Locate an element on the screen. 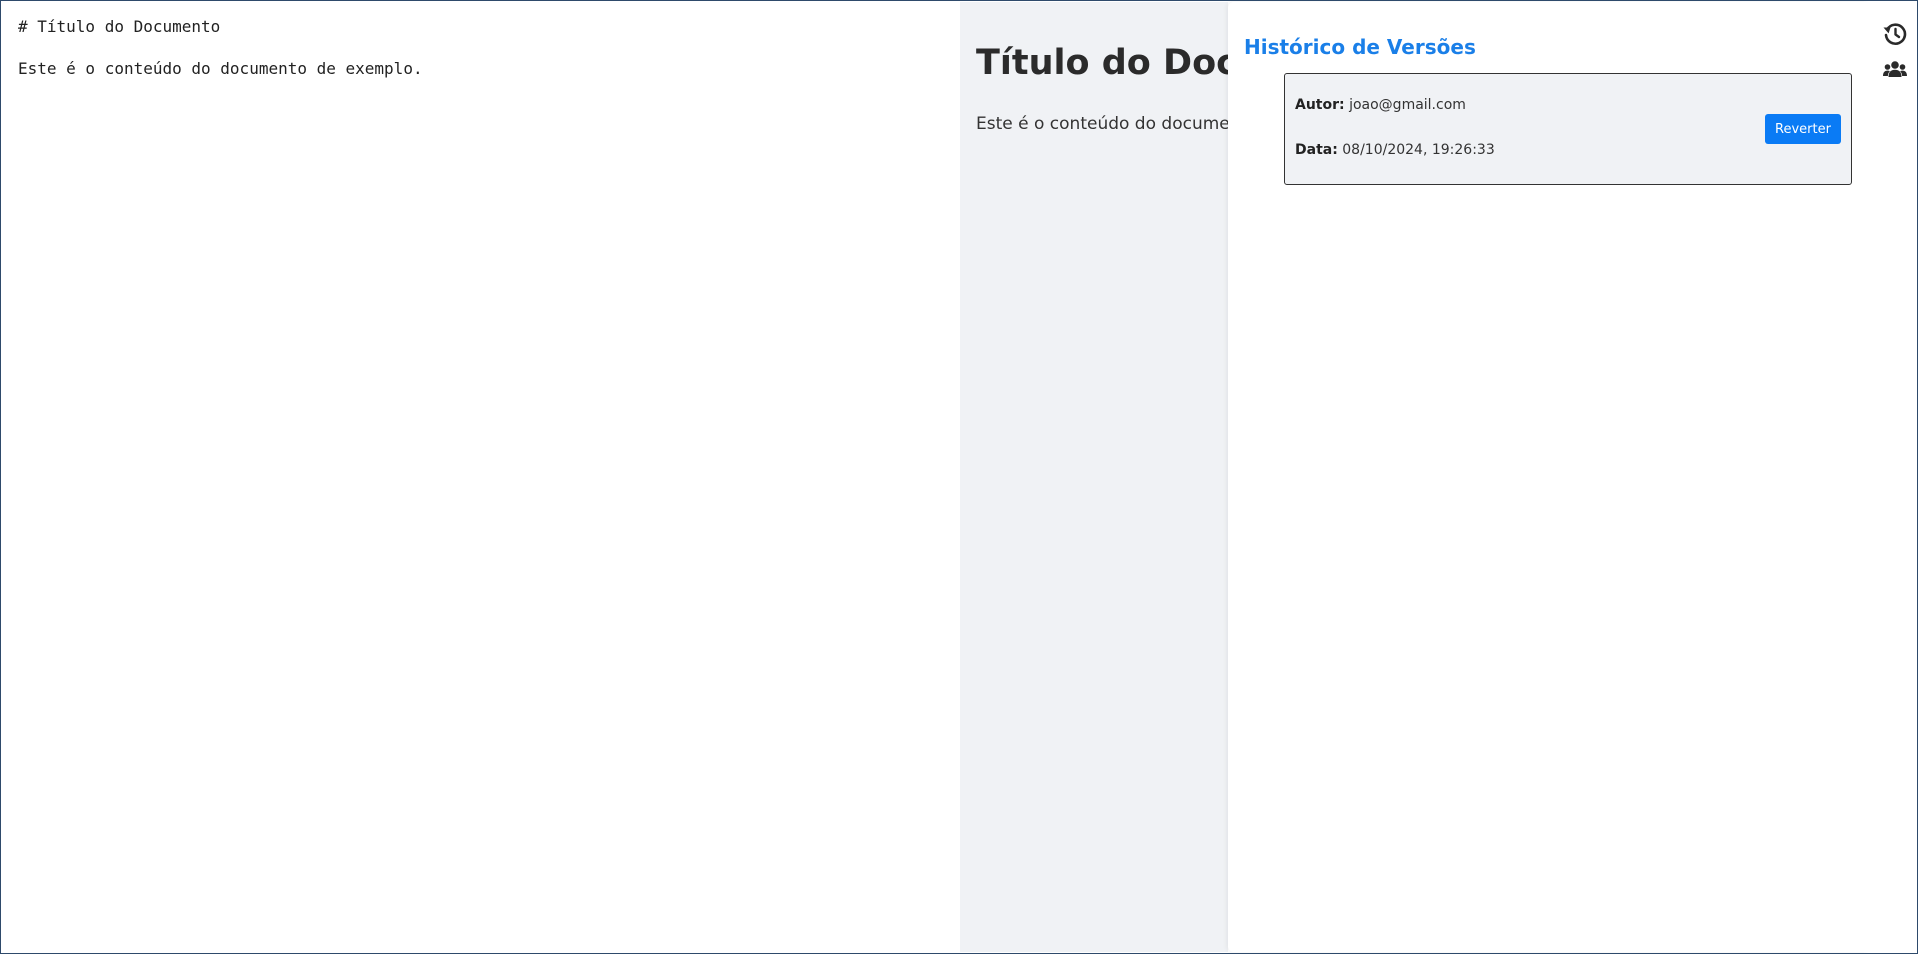 Image resolution: width=1918 pixels, height=954 pixels. editor-line: # Título do Documento is located at coordinates (481, 26).